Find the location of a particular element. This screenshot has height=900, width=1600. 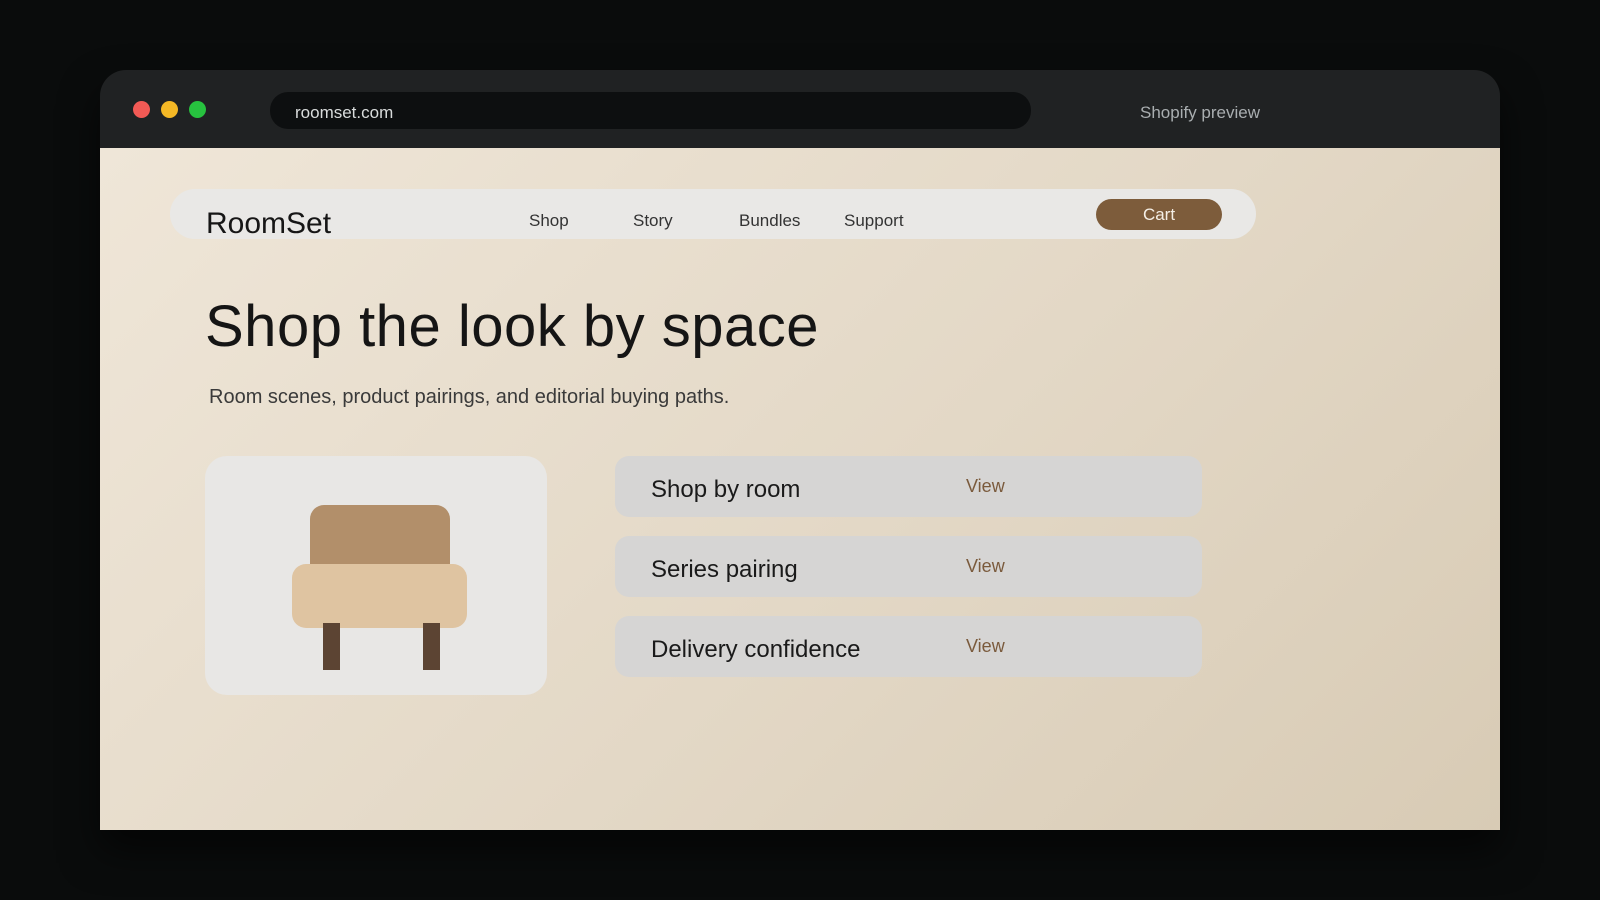

chair-seat is located at coordinates (379, 596).